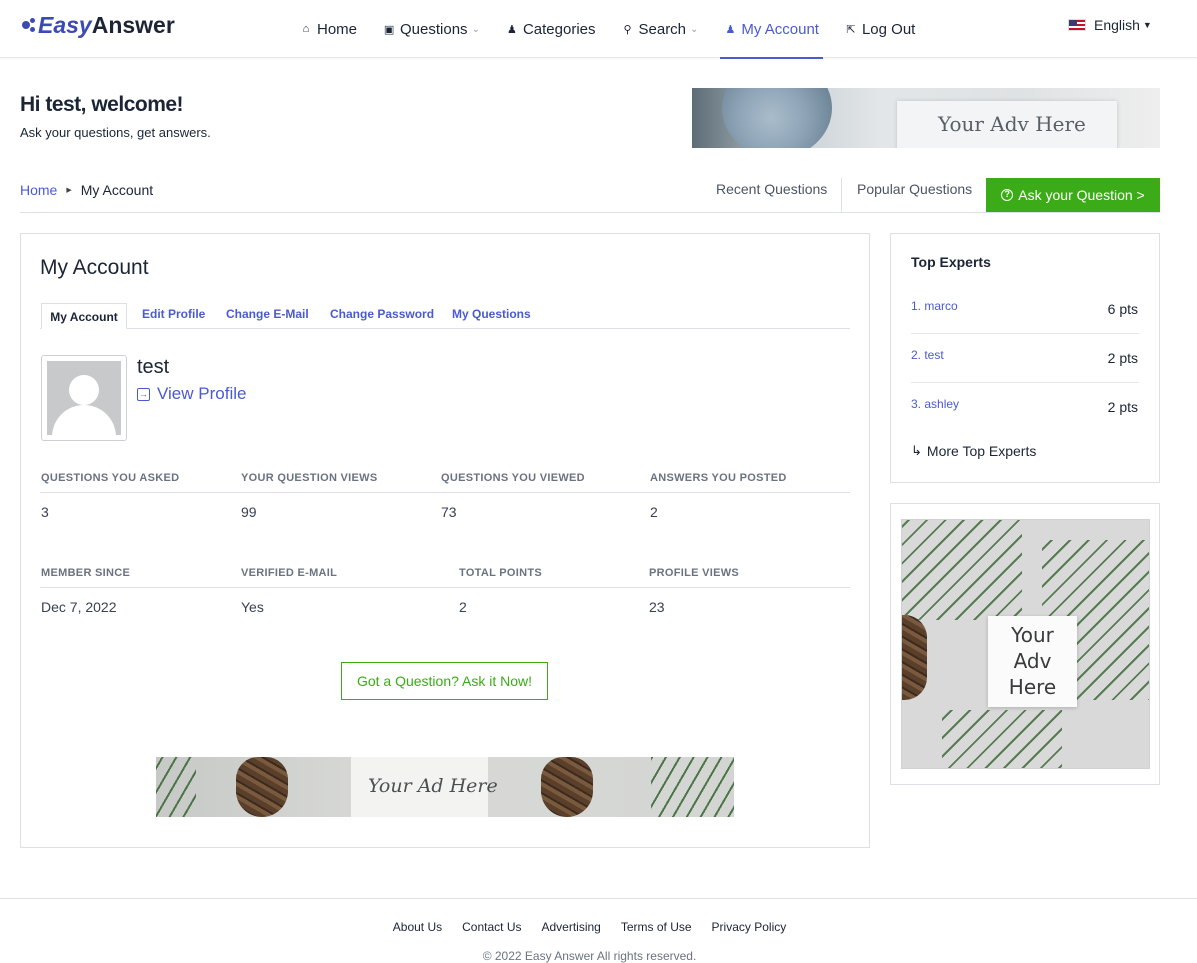 The width and height of the screenshot is (1197, 963). What do you see at coordinates (1117, 25) in the screenshot?
I see `language-label: English` at bounding box center [1117, 25].